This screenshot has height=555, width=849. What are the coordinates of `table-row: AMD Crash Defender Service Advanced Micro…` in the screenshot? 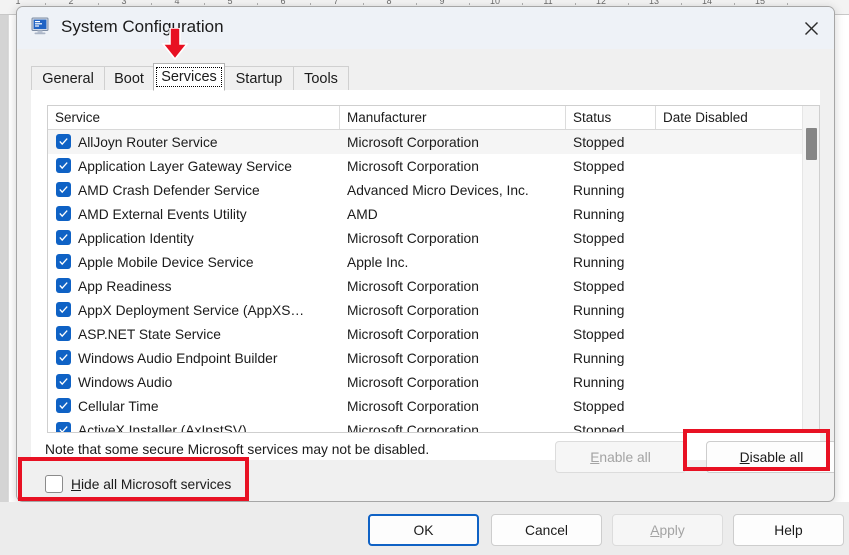 It's located at (433, 190).